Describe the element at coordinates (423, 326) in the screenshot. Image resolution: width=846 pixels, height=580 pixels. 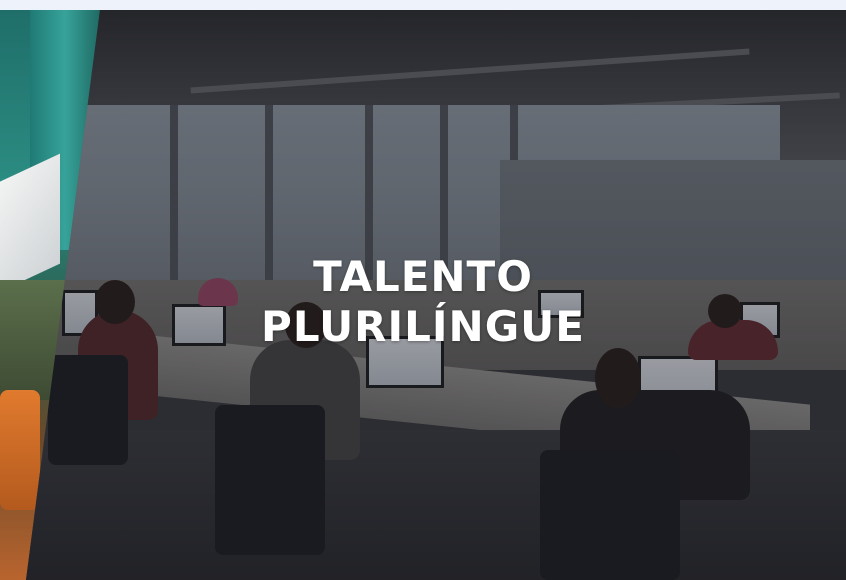
I see `headline-line-2: PLURILÍNGUE` at that location.